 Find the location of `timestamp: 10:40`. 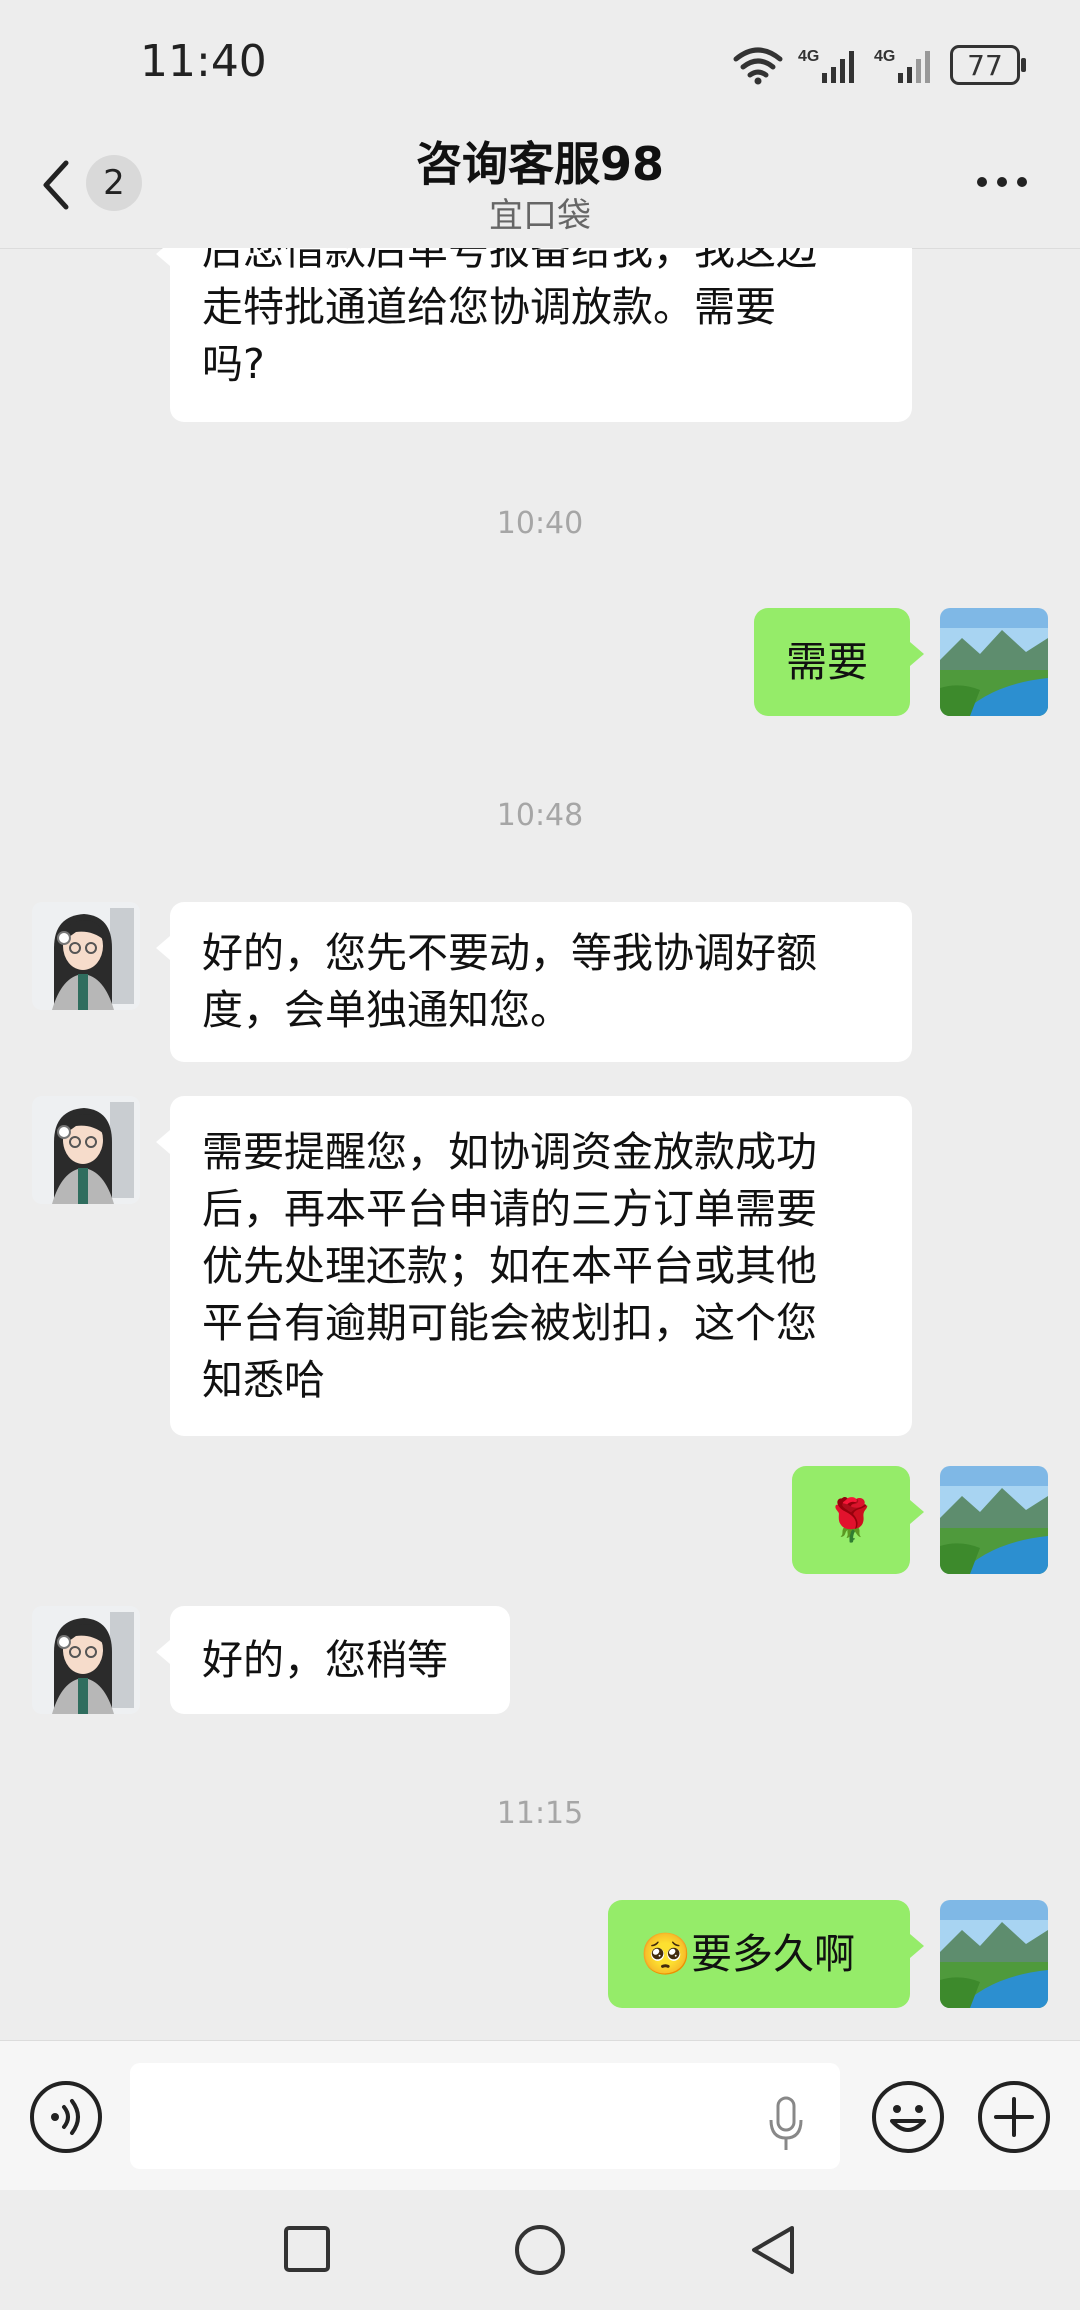

timestamp: 10:40 is located at coordinates (540, 523).